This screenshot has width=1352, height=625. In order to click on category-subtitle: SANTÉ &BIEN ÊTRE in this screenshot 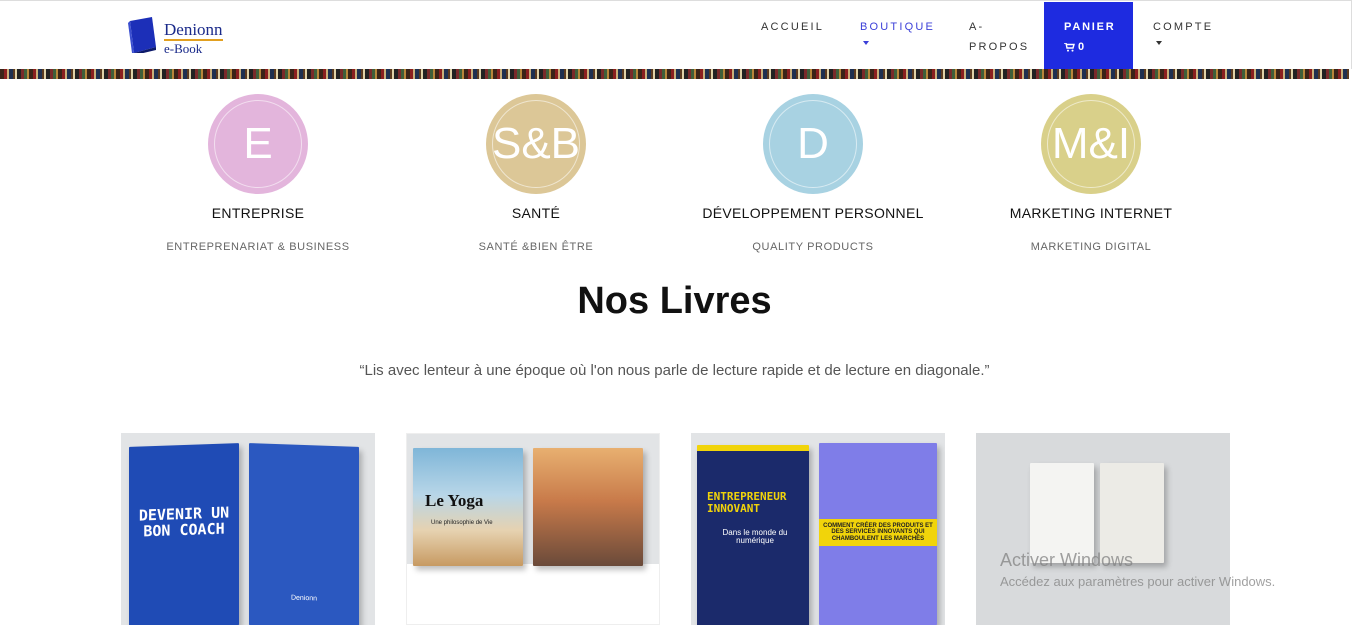, I will do `click(536, 247)`.